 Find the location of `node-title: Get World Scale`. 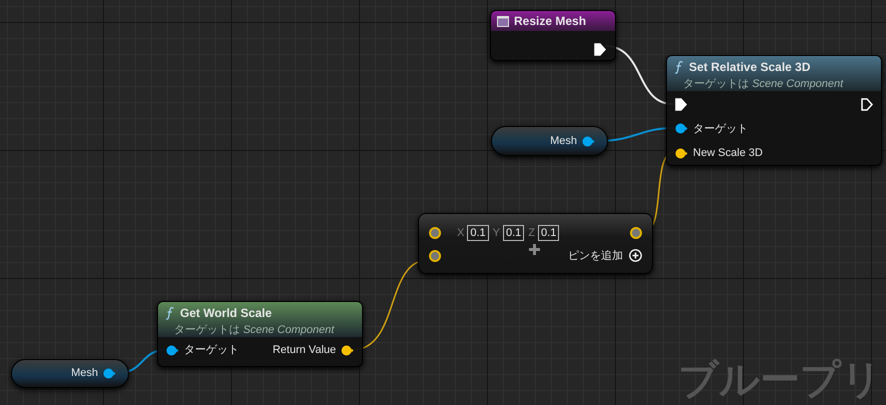

node-title: Get World Scale is located at coordinates (226, 313).